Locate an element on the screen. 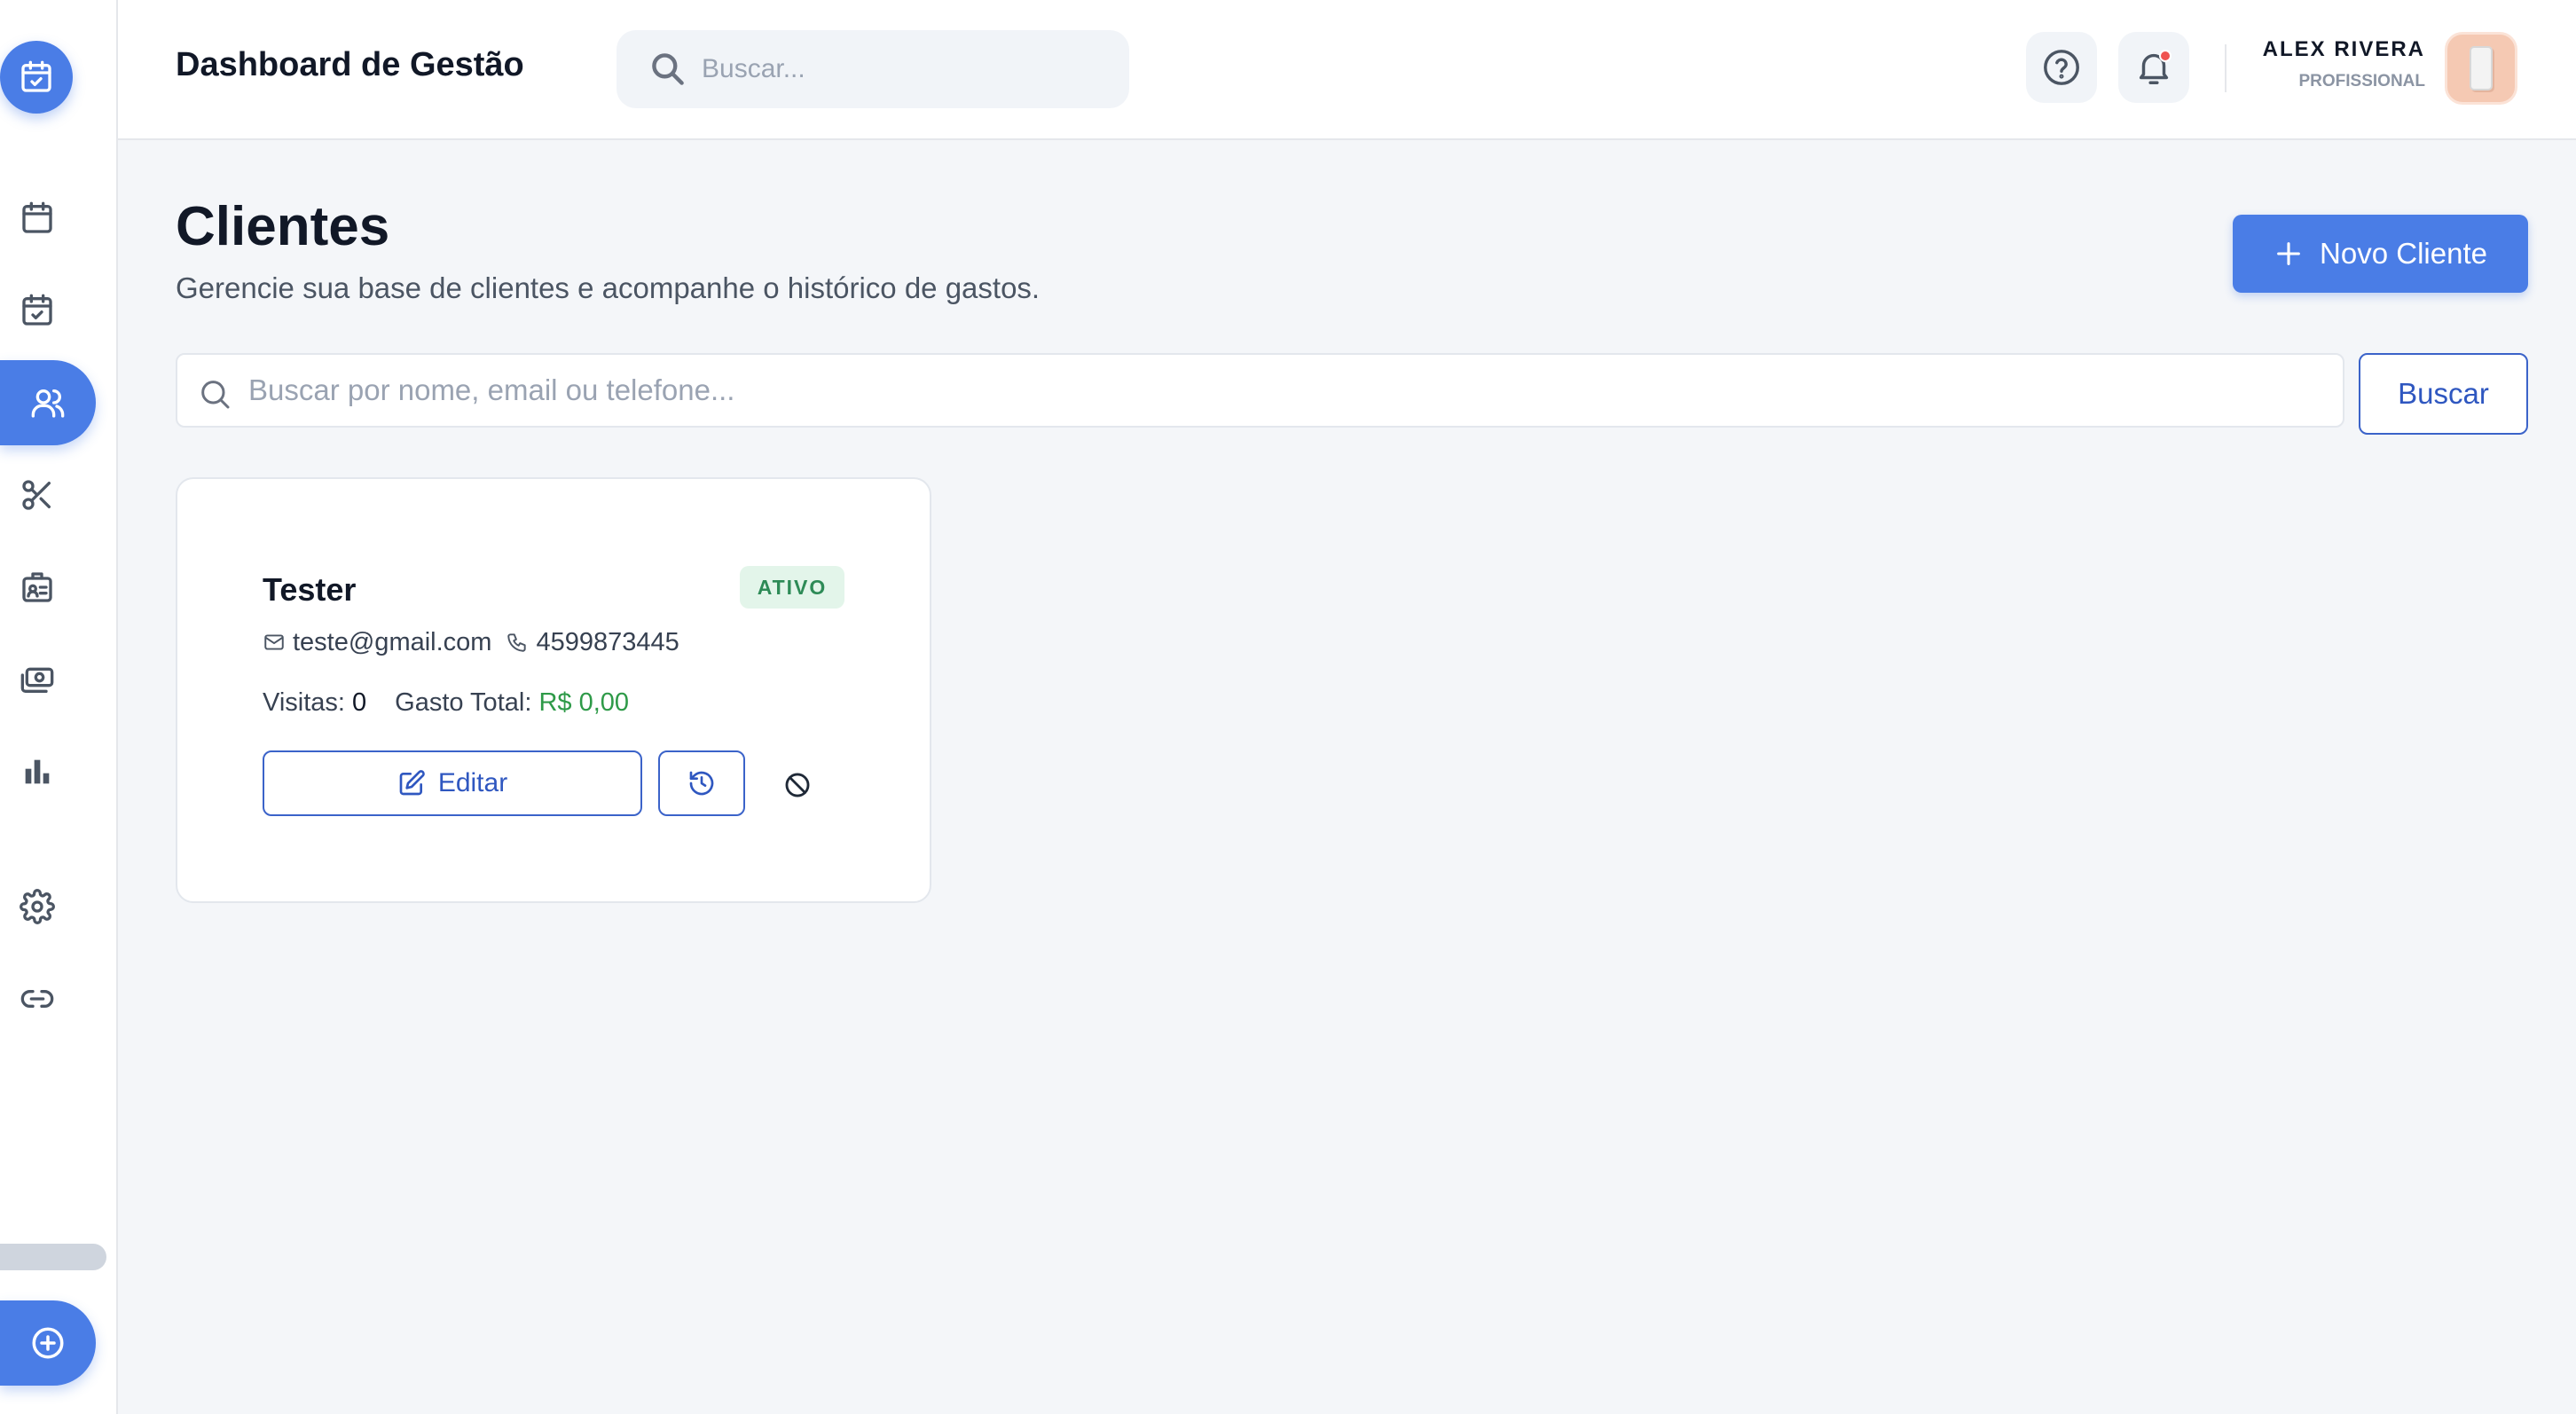 This screenshot has height=1414, width=2576. sidebar-item-finance is located at coordinates (37, 679).